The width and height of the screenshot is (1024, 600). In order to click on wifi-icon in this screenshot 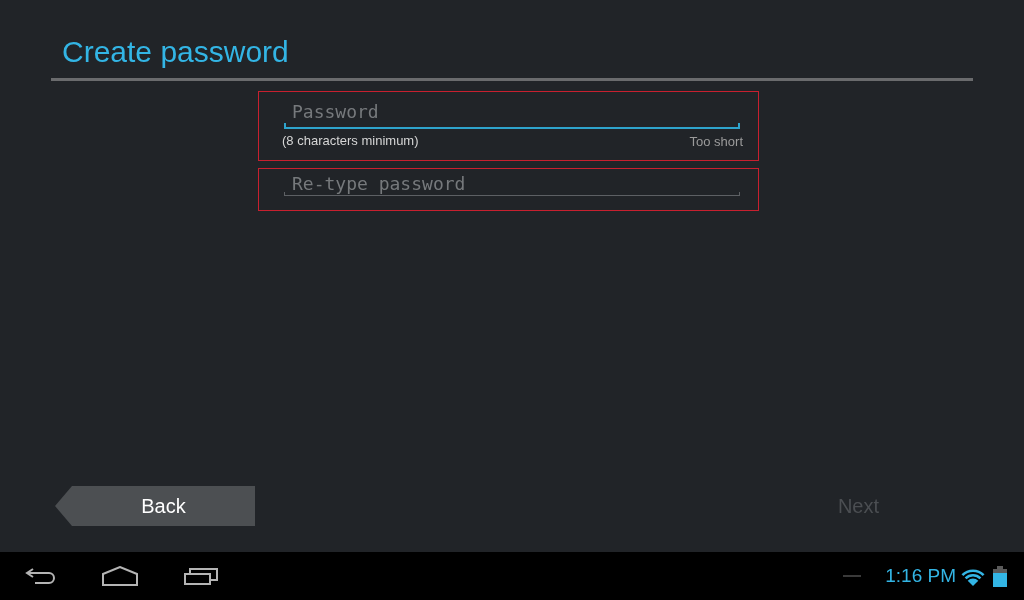, I will do `click(973, 576)`.